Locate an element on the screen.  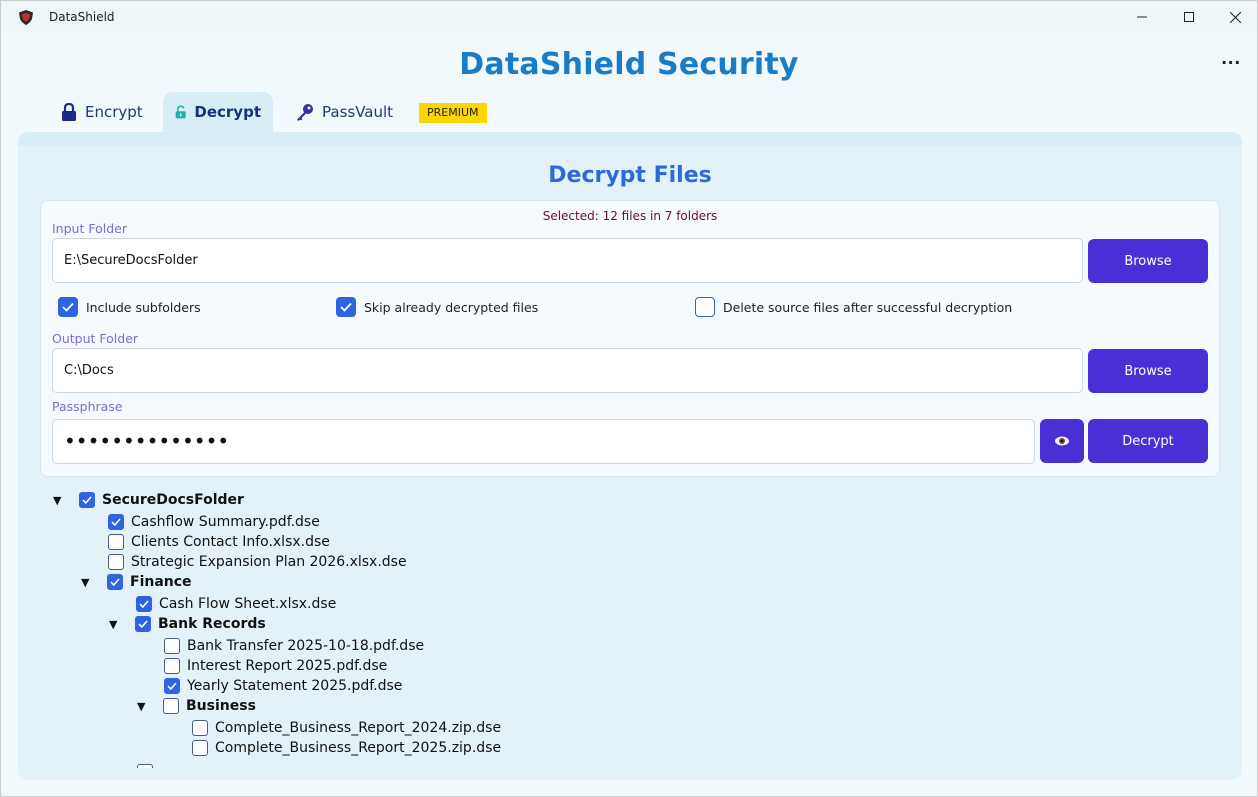
tree-folder-securedocsfolder: ▼ SecureDocsFolder is located at coordinates (148, 500).